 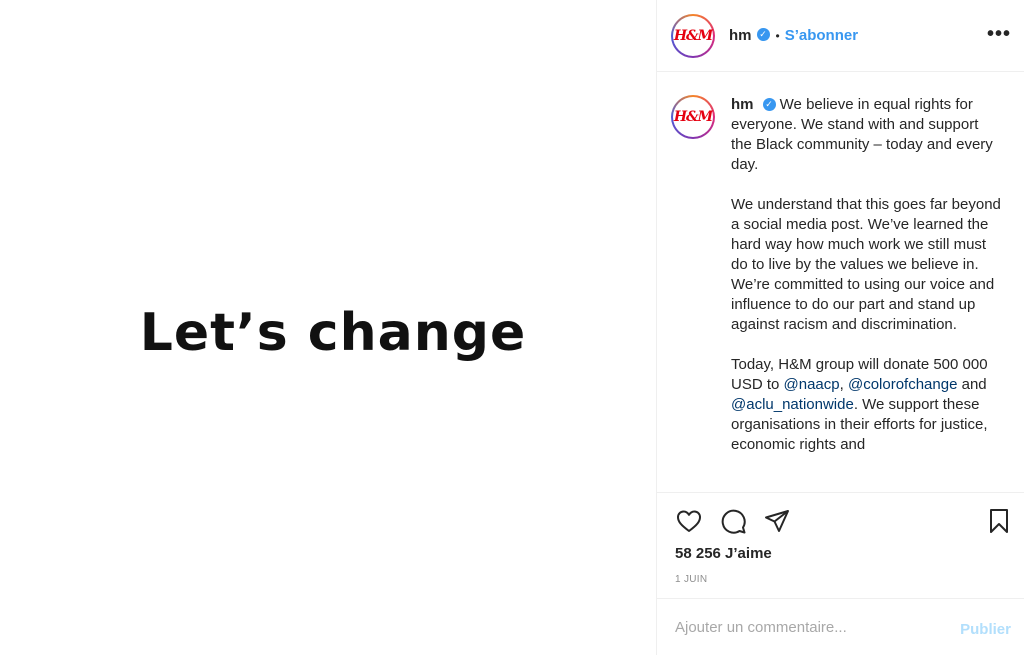 I want to click on comment-icon, so click(x=733, y=521).